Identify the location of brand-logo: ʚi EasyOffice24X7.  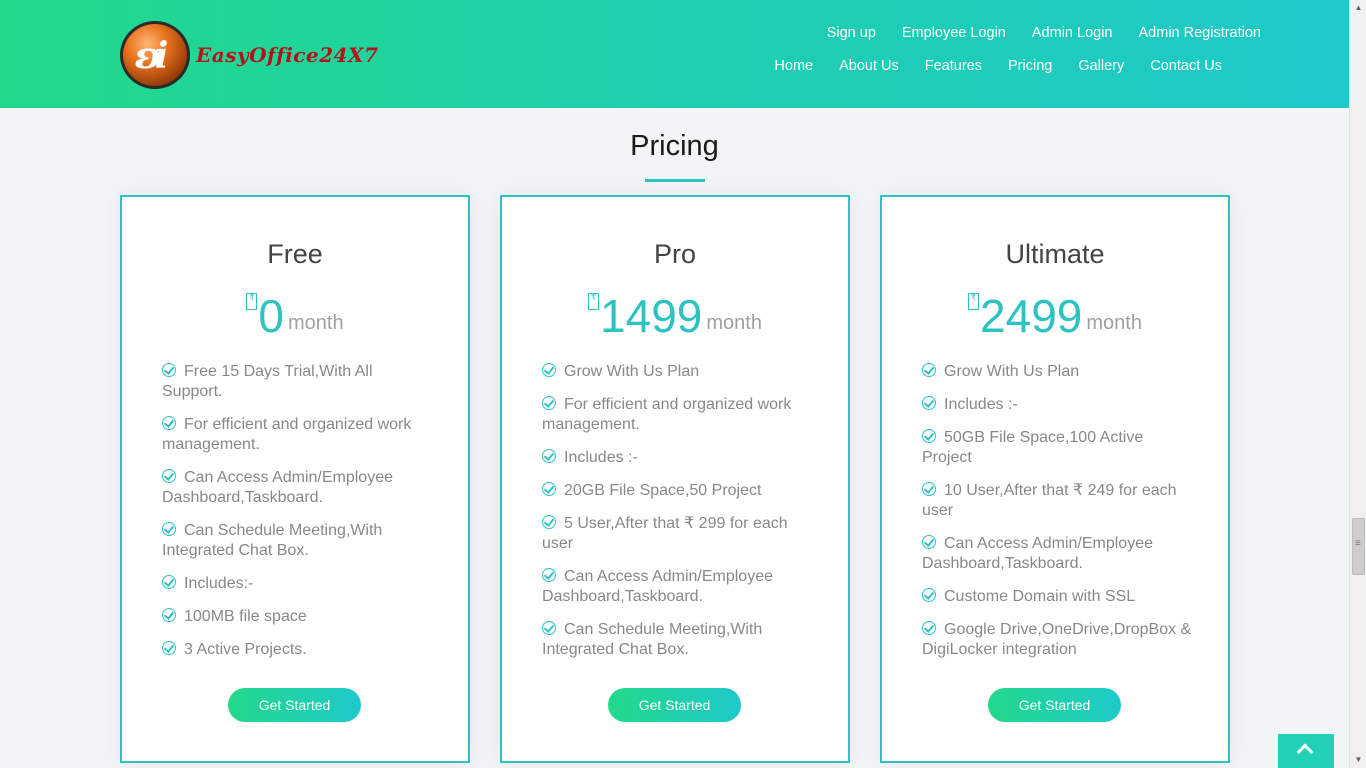
(265, 55).